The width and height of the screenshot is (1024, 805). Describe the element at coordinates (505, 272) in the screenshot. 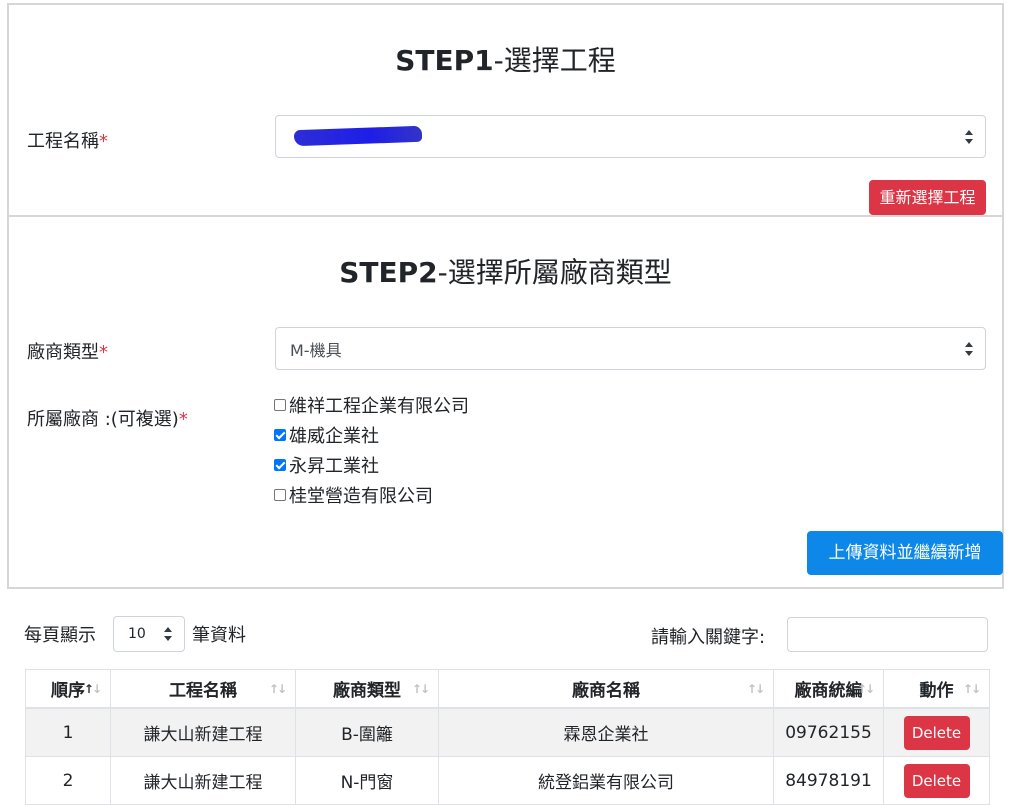

I see `step2-title: STEP2-選擇所屬廠商類型` at that location.